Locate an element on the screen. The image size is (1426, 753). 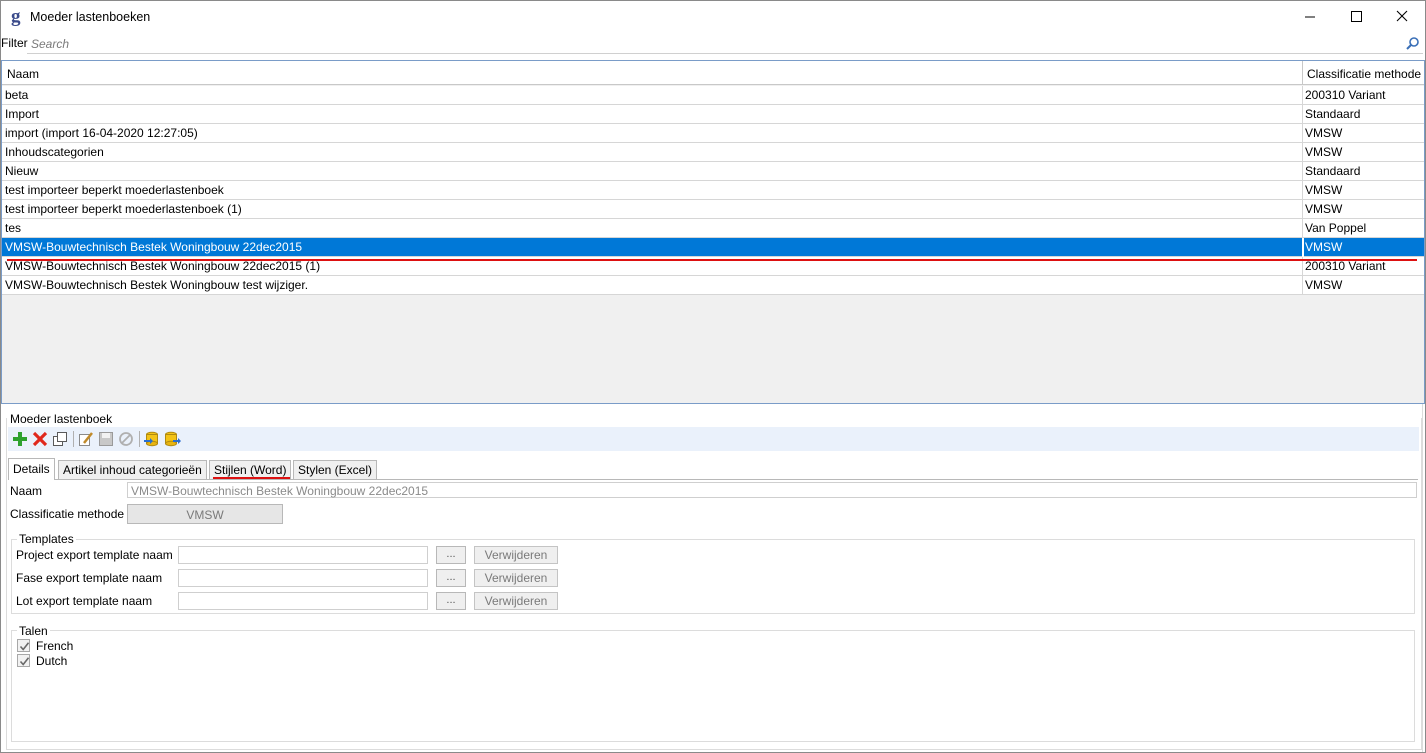
table-row: Import Standaard is located at coordinates (713, 114).